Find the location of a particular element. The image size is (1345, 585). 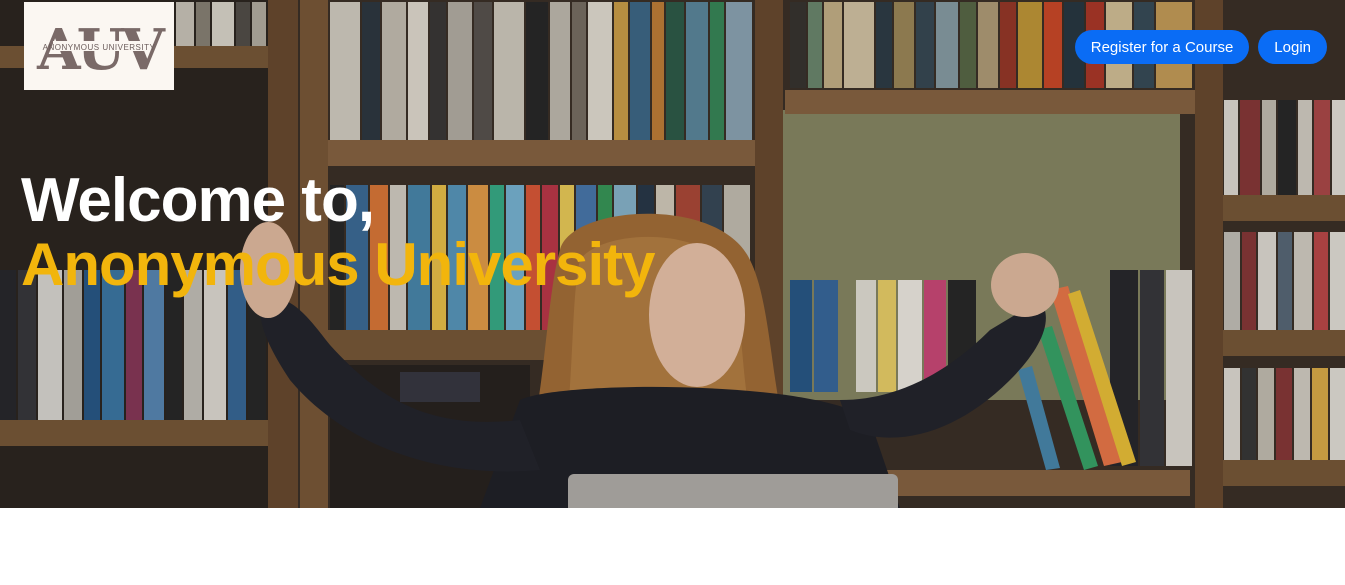

top-nav: Register for a Course Login is located at coordinates (1200, 47).